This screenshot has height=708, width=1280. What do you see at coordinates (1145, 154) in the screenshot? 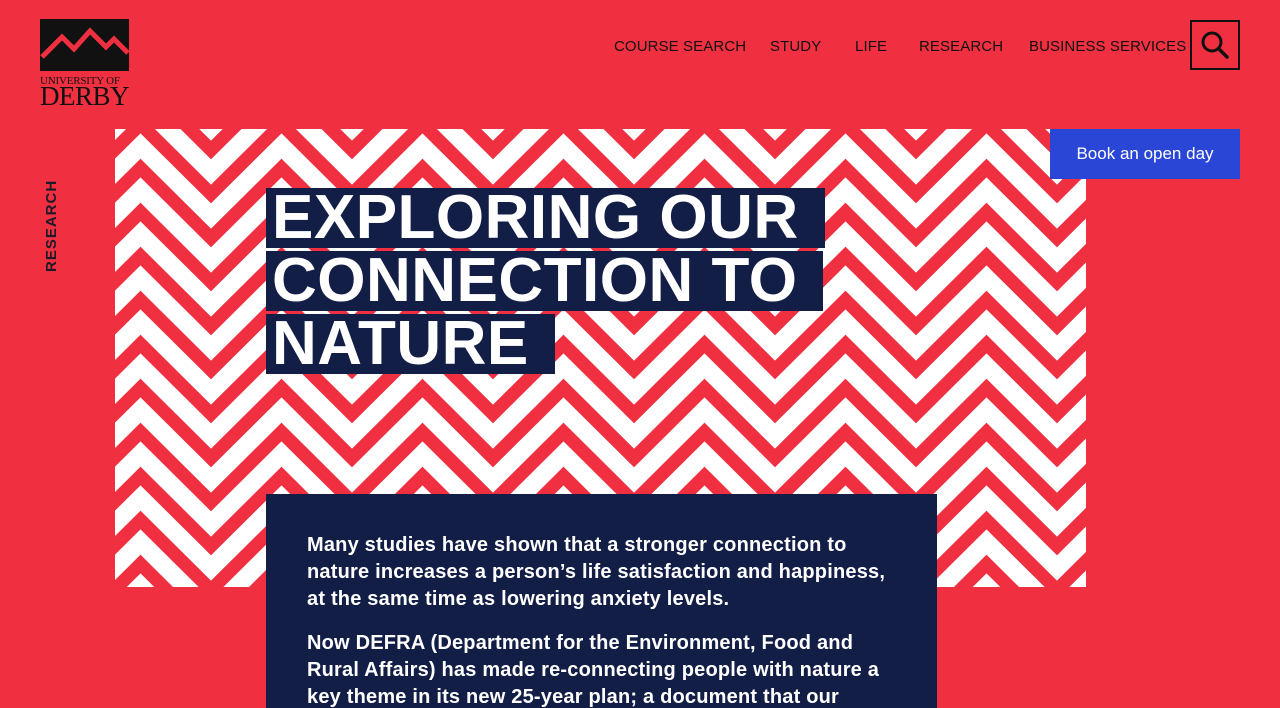
I see `book-open-day-button: Book an open day` at bounding box center [1145, 154].